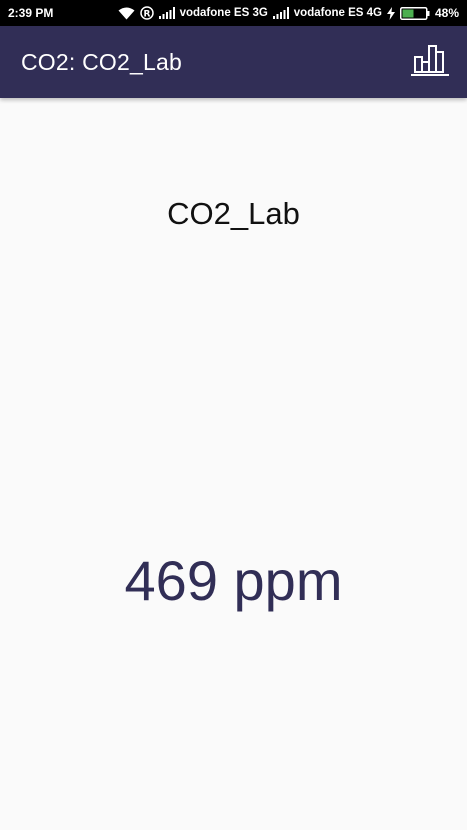 Image resolution: width=467 pixels, height=830 pixels. Describe the element at coordinates (414, 13) in the screenshot. I see `battery-icon` at that location.